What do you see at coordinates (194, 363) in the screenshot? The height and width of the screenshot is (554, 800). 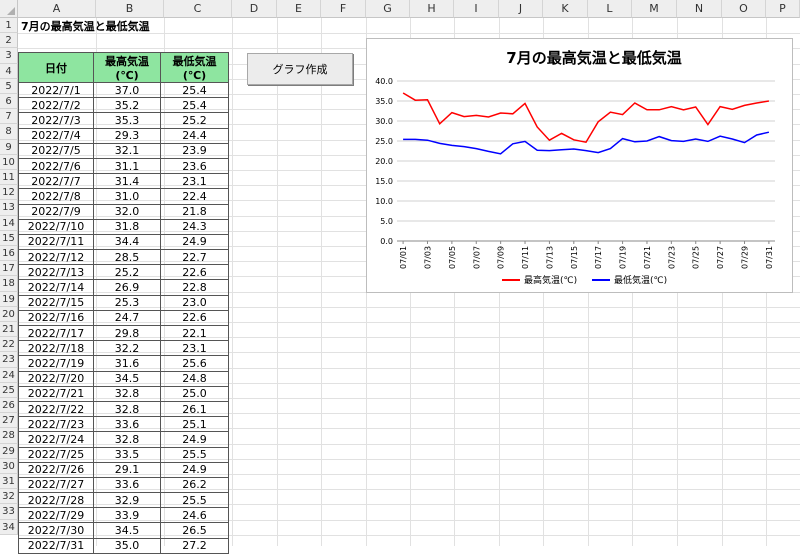 I see `min-temp-cell: 25.6` at bounding box center [194, 363].